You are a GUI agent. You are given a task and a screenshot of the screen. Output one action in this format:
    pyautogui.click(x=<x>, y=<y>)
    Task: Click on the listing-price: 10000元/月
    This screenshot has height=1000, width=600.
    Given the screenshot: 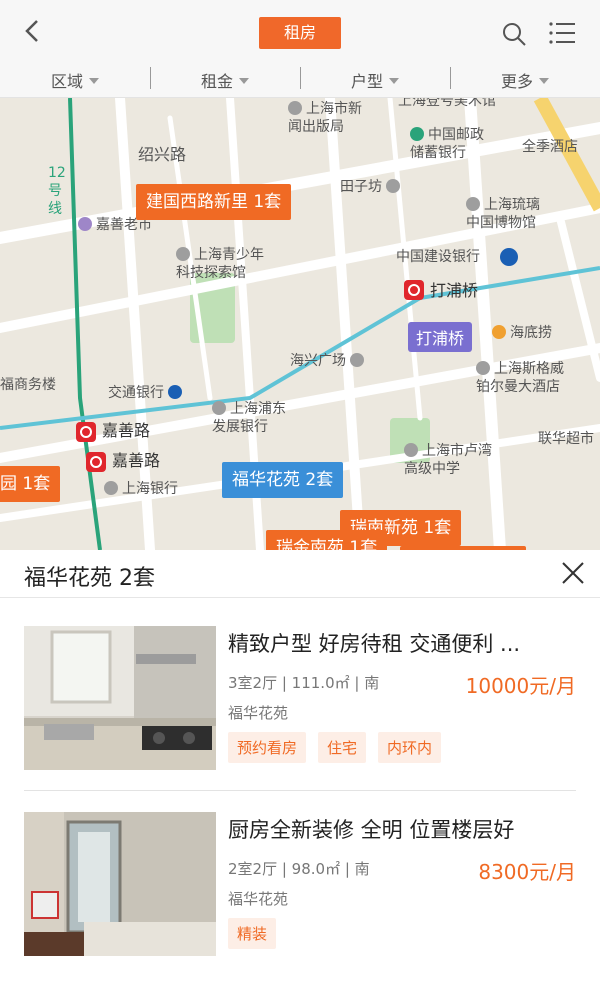 What is the action you would take?
    pyautogui.click(x=520, y=686)
    